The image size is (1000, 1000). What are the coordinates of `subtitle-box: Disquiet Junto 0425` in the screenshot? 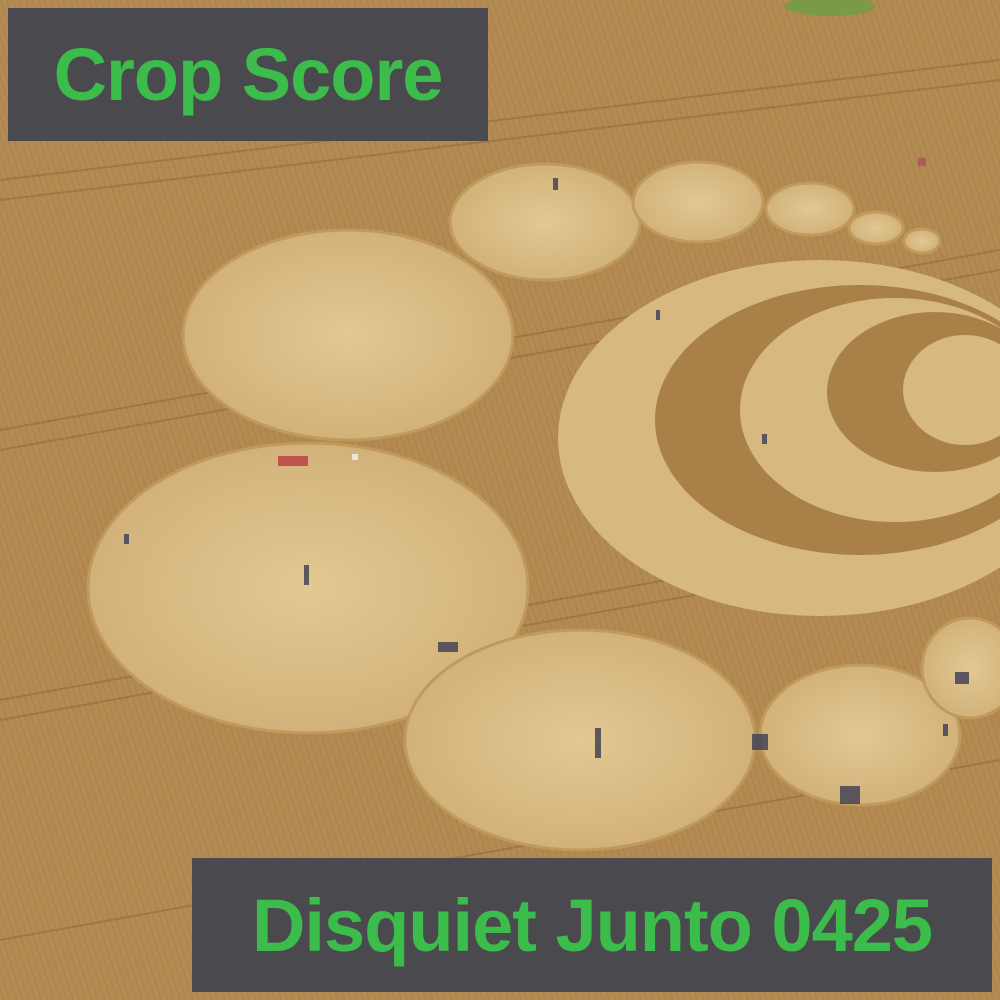 It's located at (592, 925).